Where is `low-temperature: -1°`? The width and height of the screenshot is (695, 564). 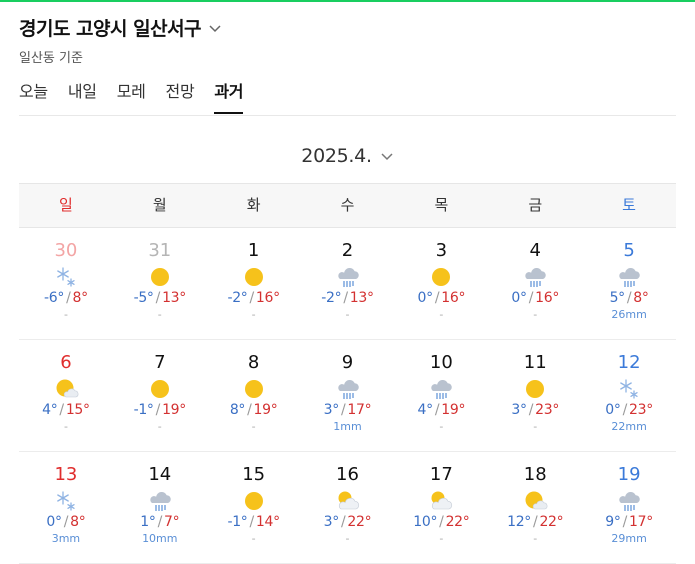 low-temperature: -1° is located at coordinates (143, 410).